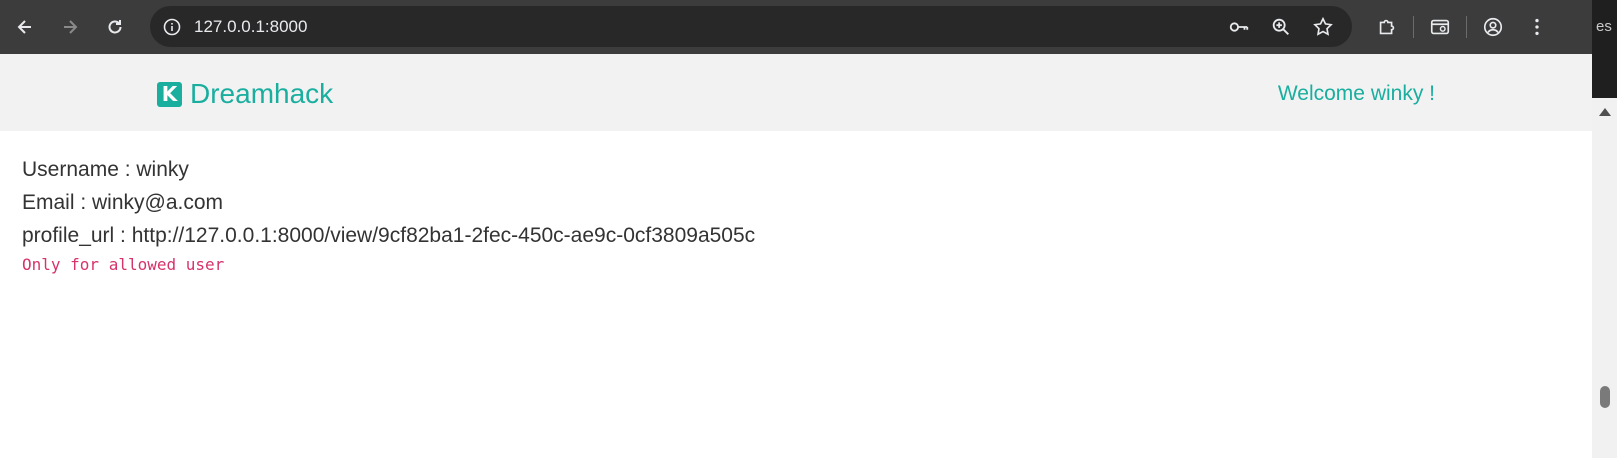 This screenshot has width=1617, height=458. Describe the element at coordinates (1604, 26) in the screenshot. I see `partial-tab-label: es` at that location.